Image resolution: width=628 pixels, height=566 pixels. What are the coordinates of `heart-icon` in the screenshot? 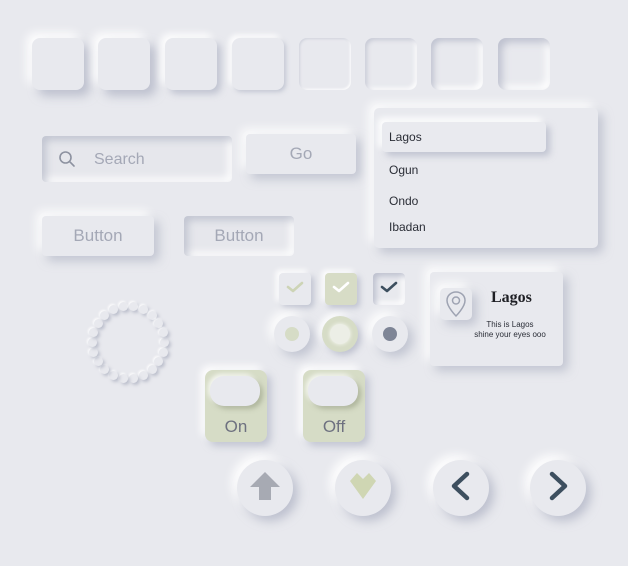 It's located at (363, 488).